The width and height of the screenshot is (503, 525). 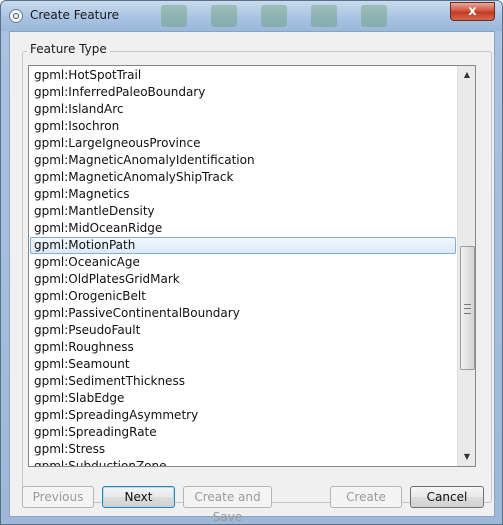 I want to click on scroll-down-icon: ▼, so click(x=467, y=457).